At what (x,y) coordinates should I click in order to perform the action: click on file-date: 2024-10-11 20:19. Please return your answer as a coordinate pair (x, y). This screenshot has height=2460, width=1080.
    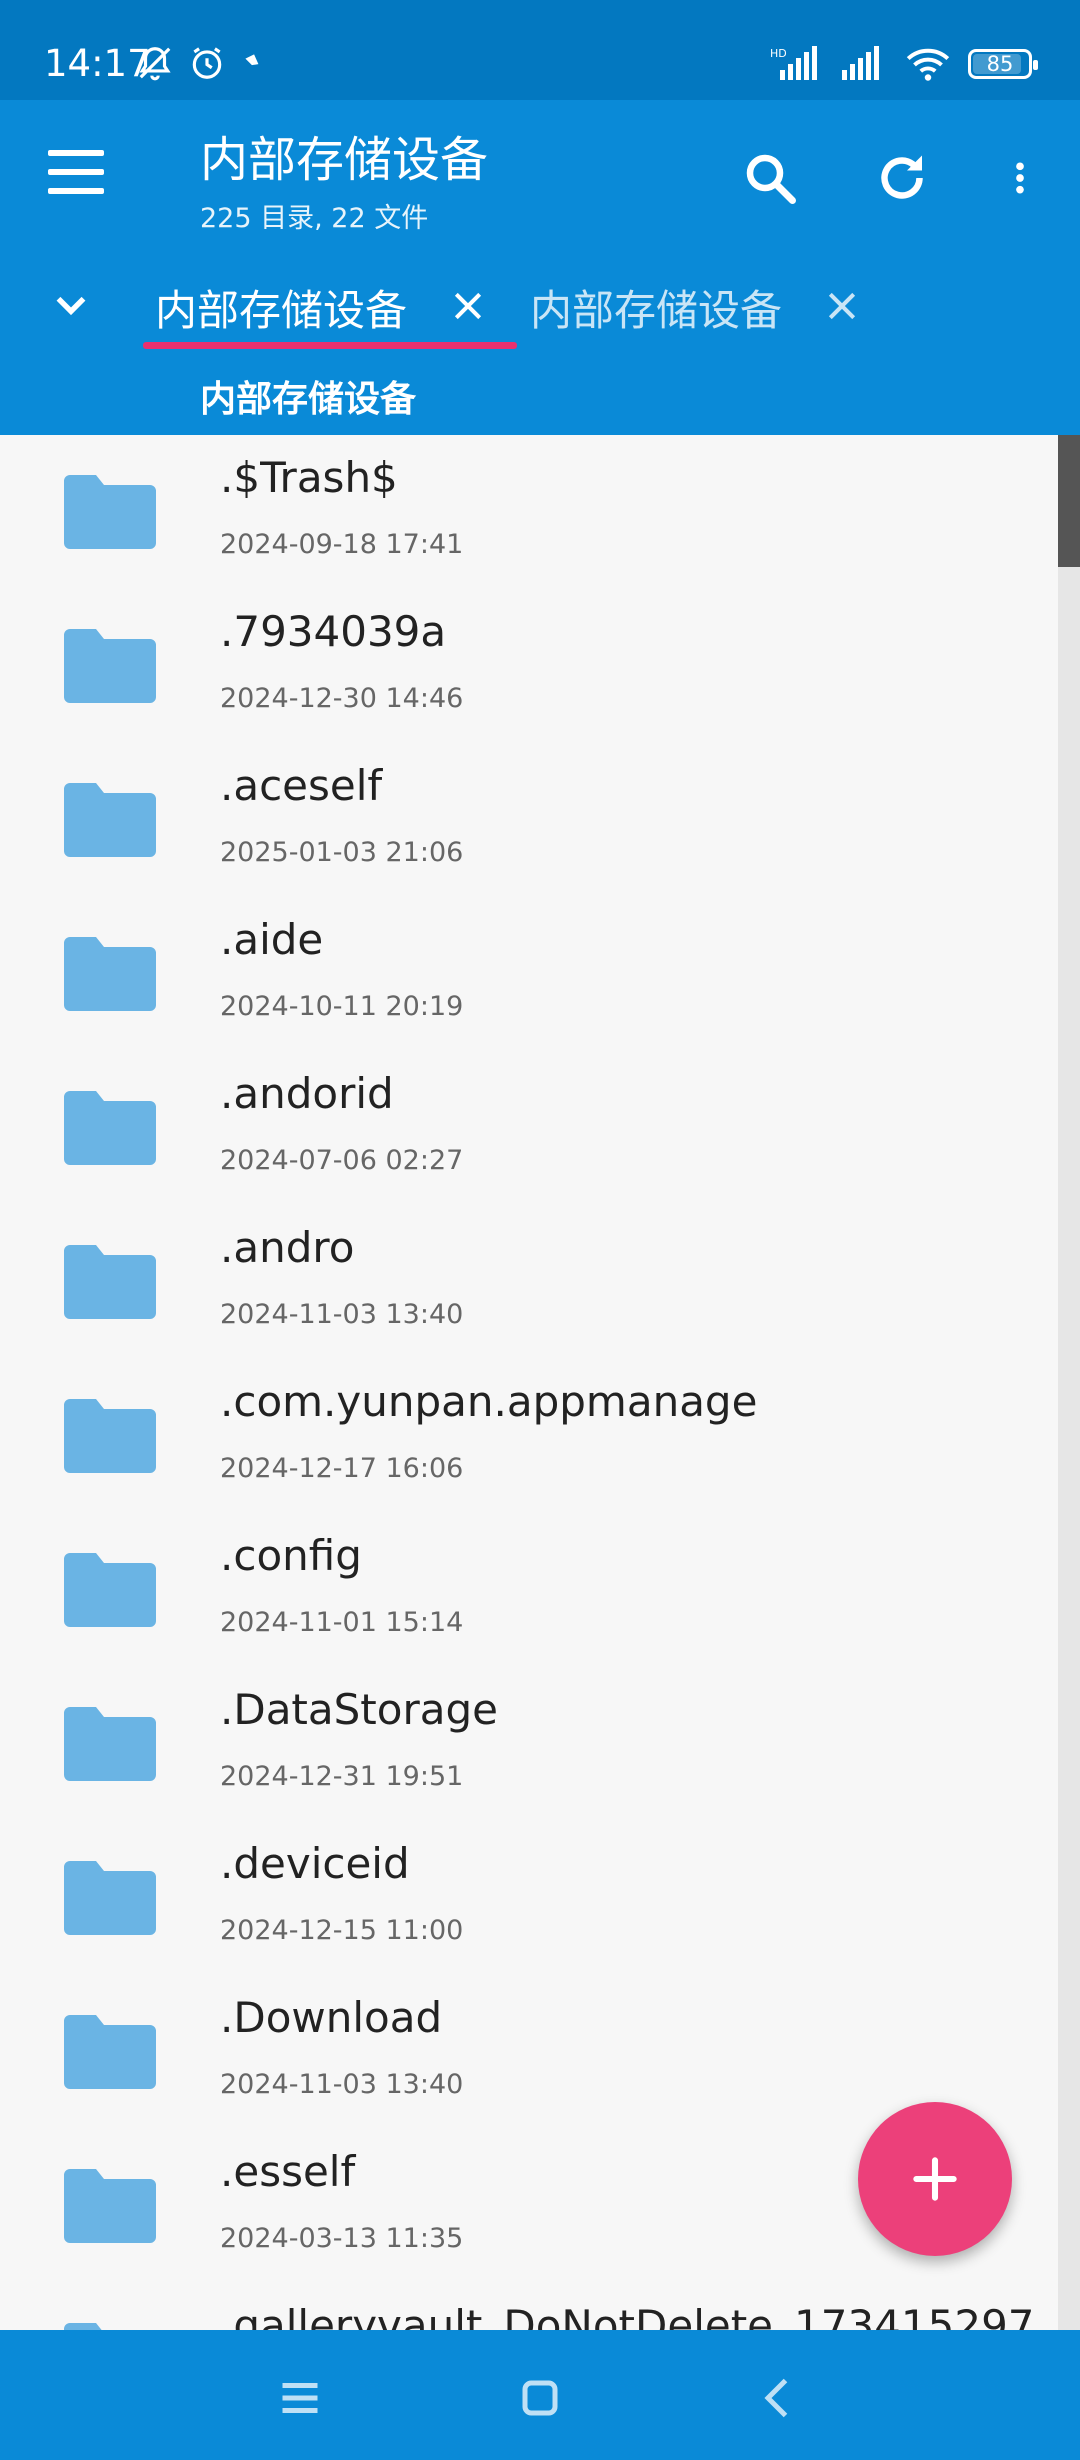
    Looking at the image, I should click on (342, 1006).